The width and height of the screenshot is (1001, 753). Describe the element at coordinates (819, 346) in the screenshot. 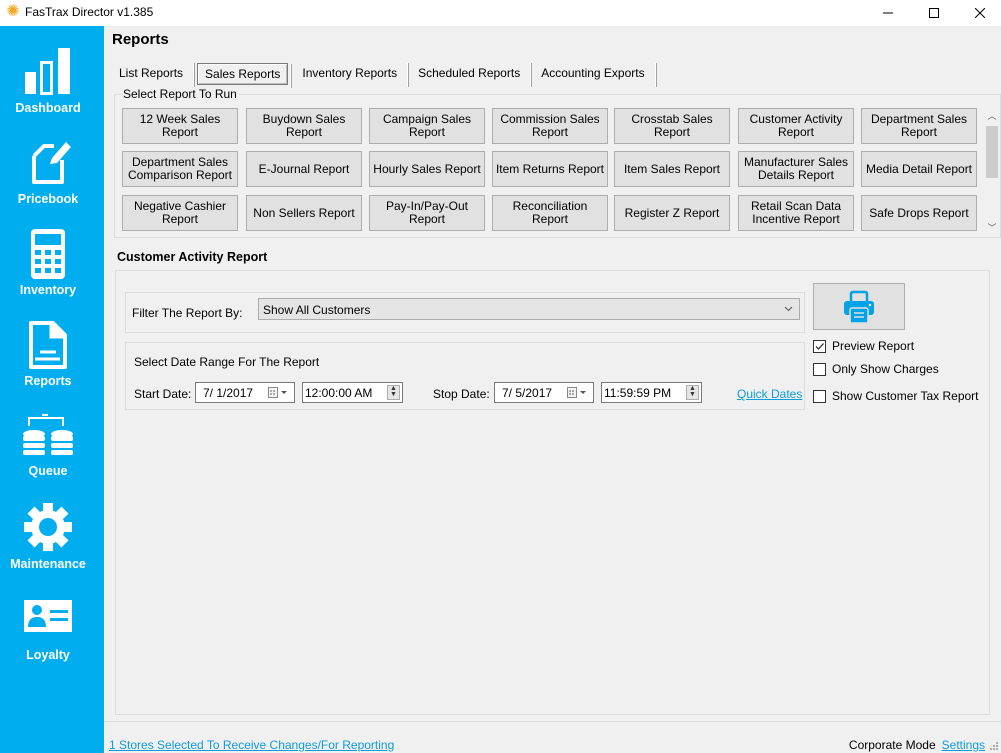

I see `checkbox-checked-icon` at that location.